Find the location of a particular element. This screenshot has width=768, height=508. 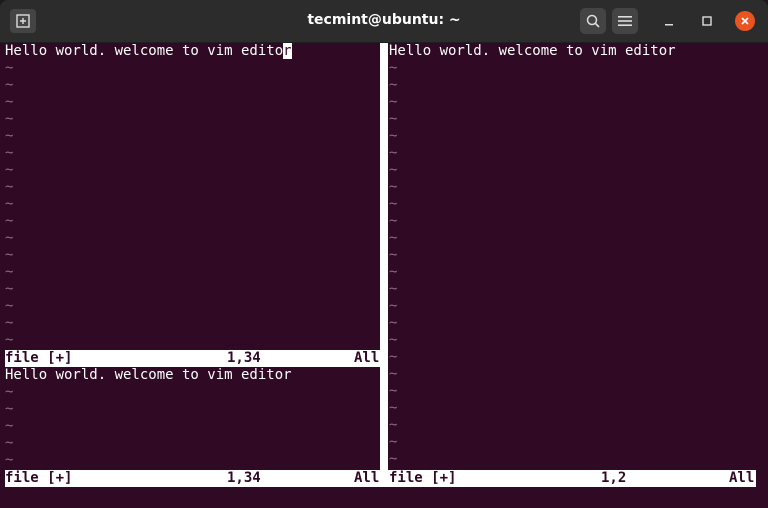

bottom-left-status-line: file [+] 1,34 All is located at coordinates (192, 478).